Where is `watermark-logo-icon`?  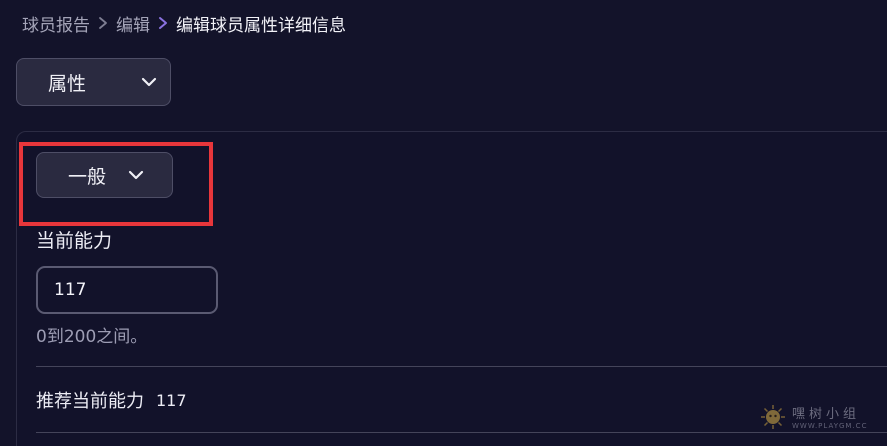
watermark-logo-icon is located at coordinates (773, 419).